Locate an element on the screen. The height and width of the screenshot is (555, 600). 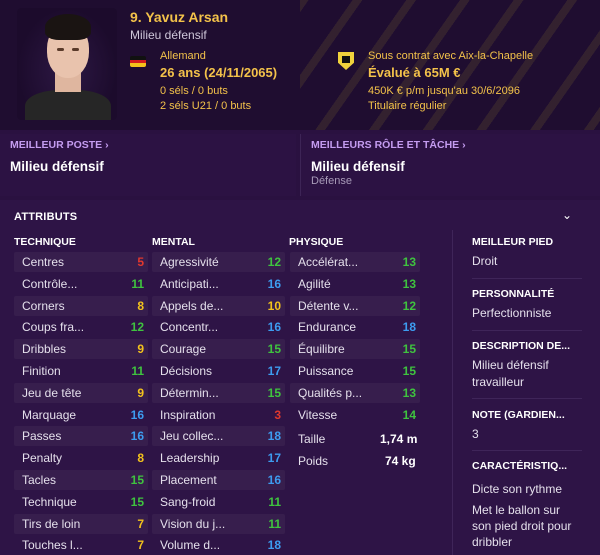
mental-header: MENTAL is located at coordinates (173, 242).